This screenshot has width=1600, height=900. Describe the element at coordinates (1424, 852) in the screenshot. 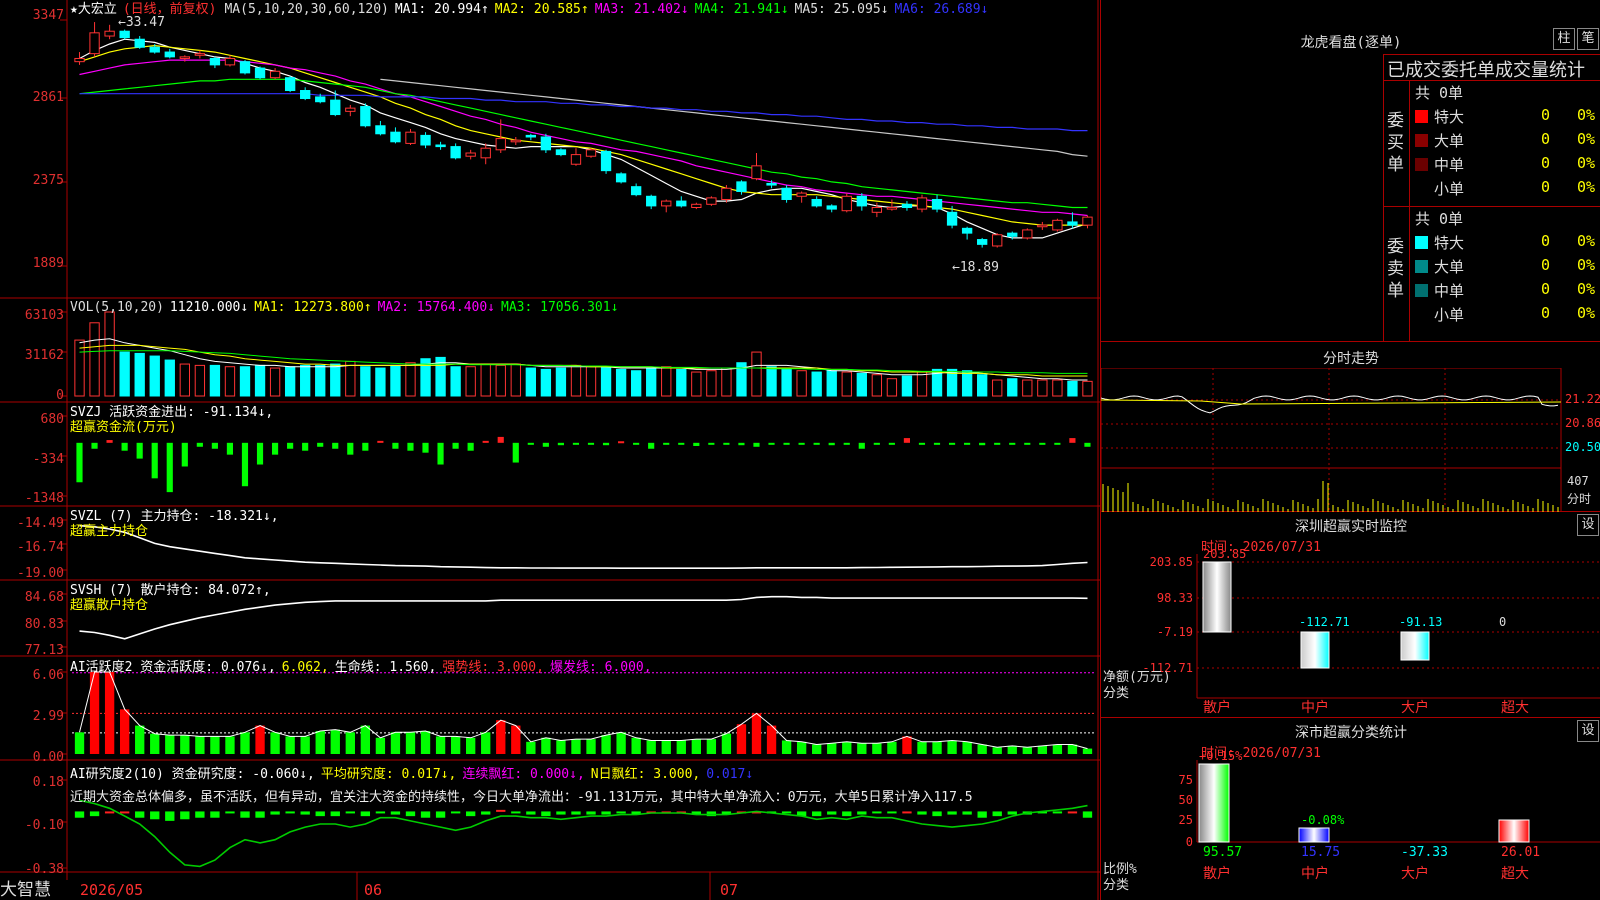

I see `classify-value: -37.33` at that location.